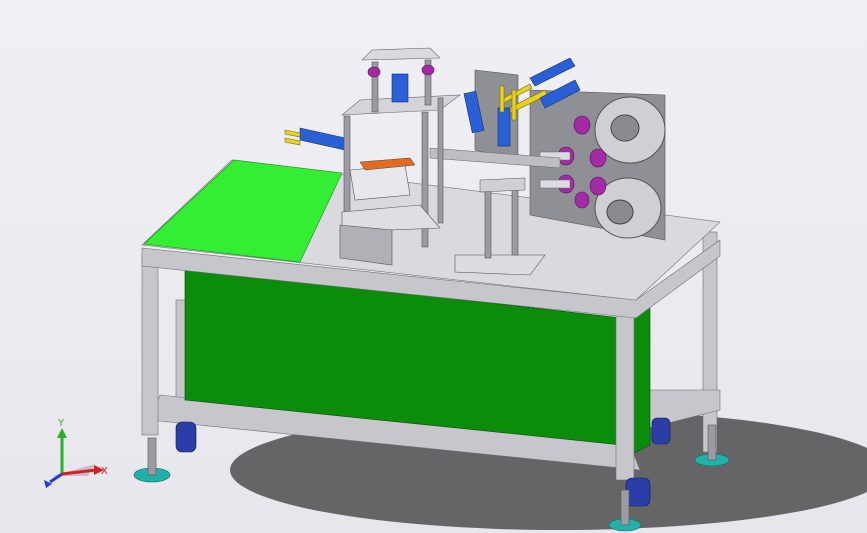  I want to click on servo-motor, so click(366, 245).